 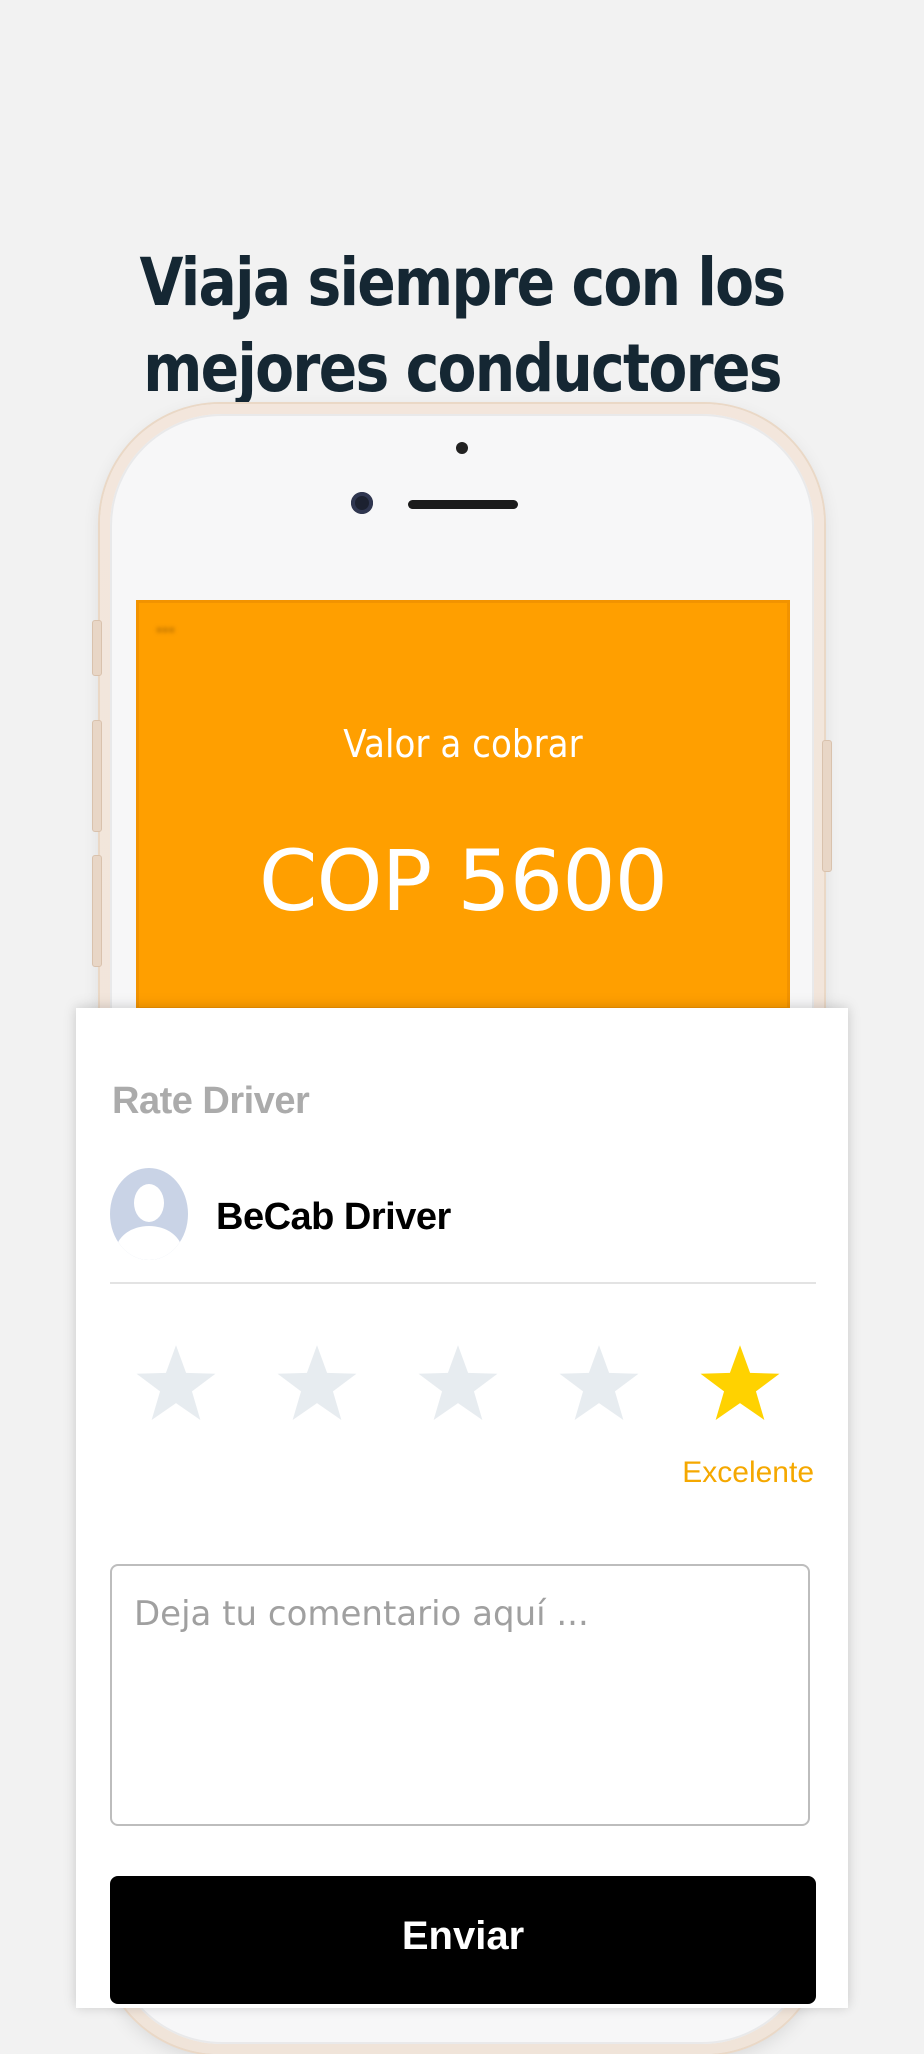 I want to click on earpiece-speaker, so click(x=463, y=504).